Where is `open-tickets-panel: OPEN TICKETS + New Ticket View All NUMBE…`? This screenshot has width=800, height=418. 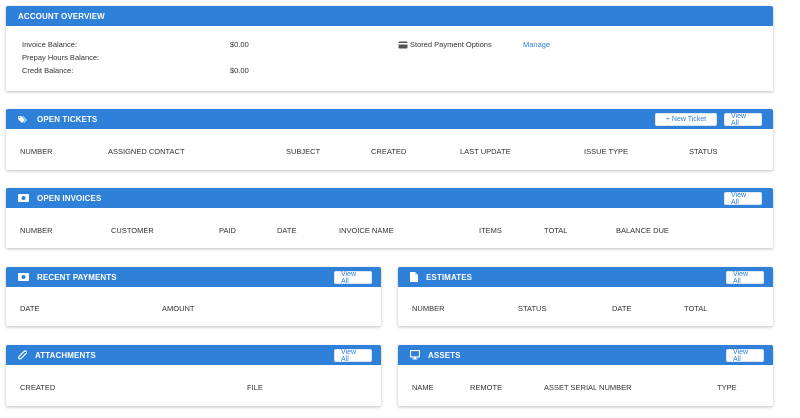
open-tickets-panel: OPEN TICKETS + New Ticket View All NUMBE… is located at coordinates (389, 139).